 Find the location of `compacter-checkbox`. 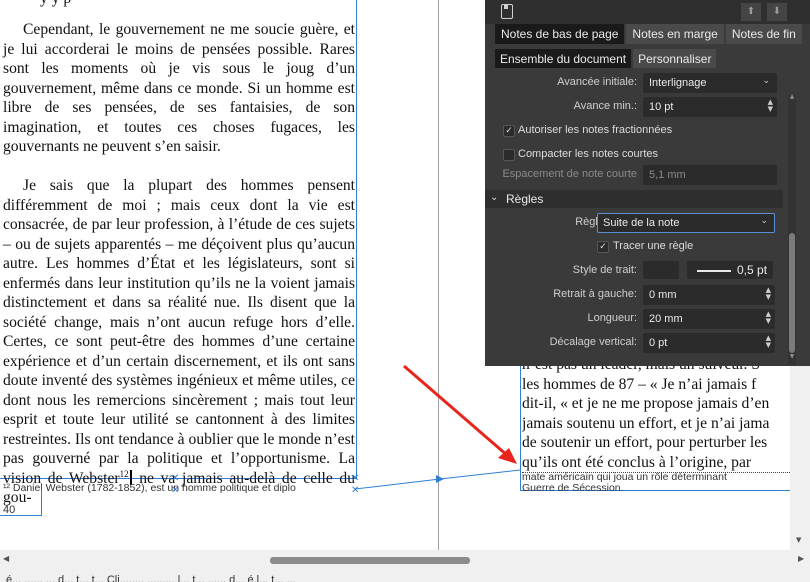

compacter-checkbox is located at coordinates (509, 155).